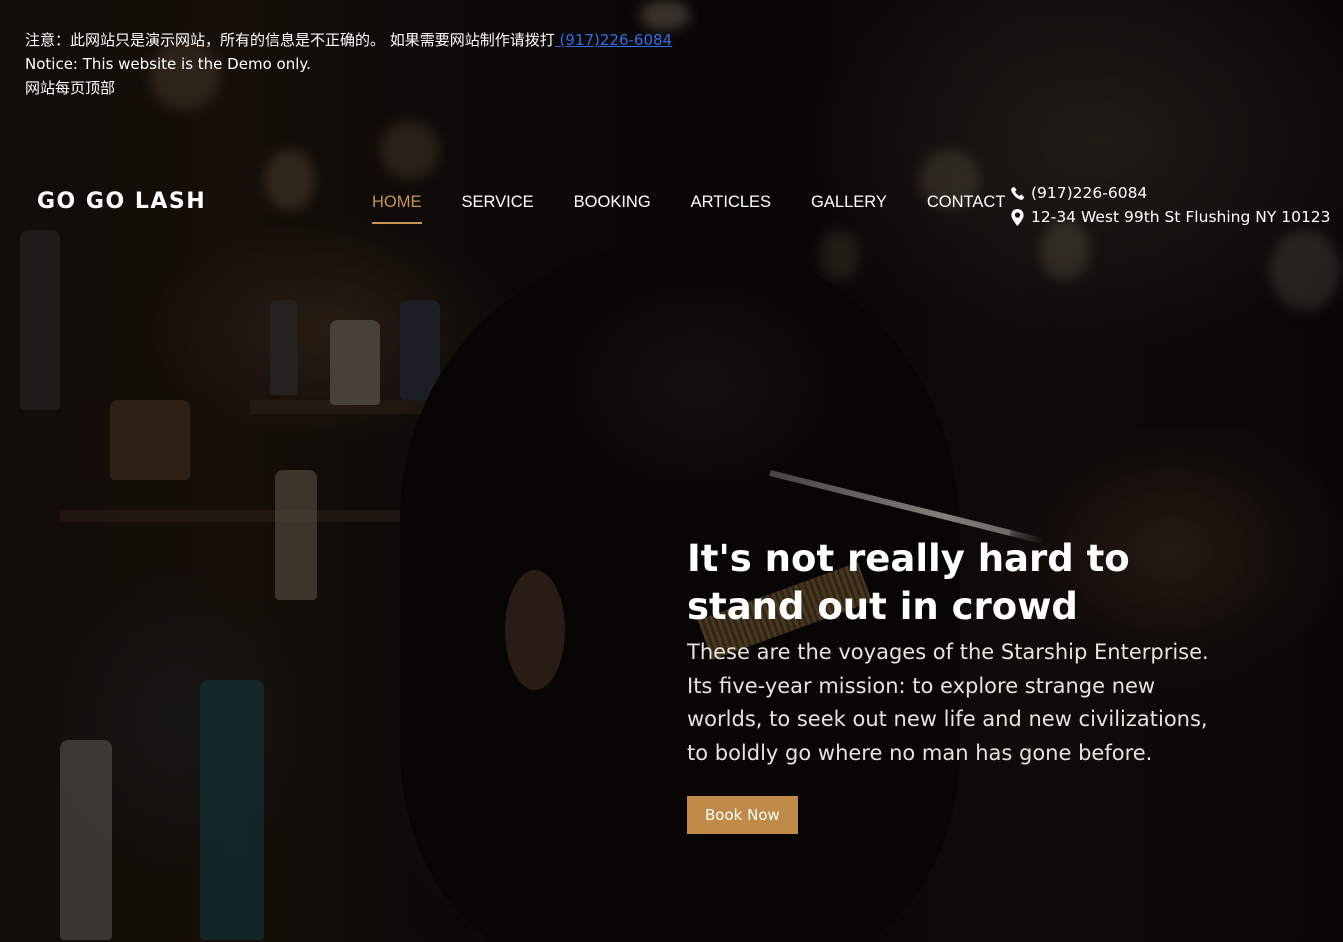  Describe the element at coordinates (849, 208) in the screenshot. I see `nav-gallery: GALLERY` at that location.